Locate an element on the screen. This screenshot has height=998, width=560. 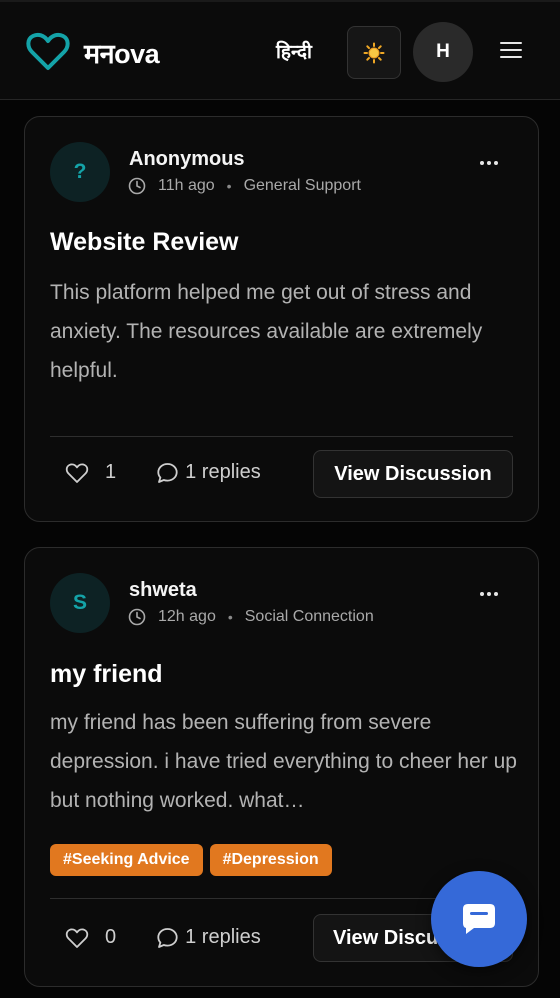
like-count: 1 is located at coordinates (111, 472).